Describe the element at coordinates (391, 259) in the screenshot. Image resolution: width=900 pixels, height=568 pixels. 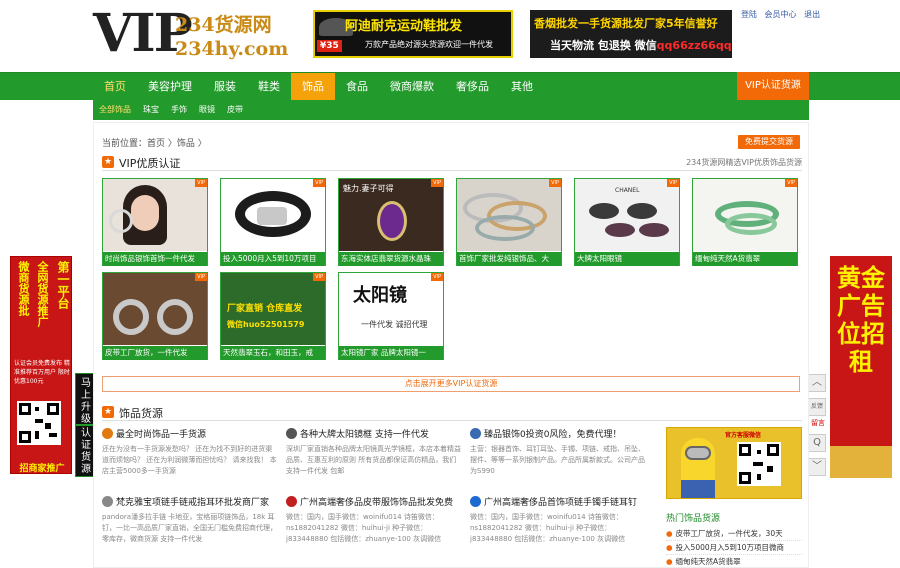
I see `product-caption: 东海实体店翡翠货源水晶珠` at that location.